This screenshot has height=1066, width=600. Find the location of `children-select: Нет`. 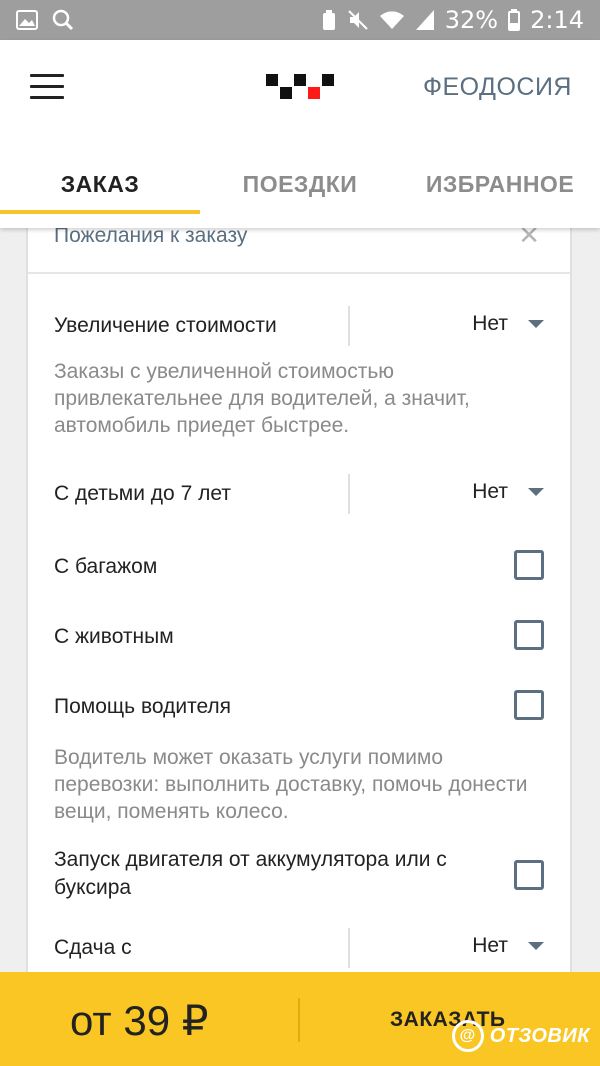

children-select: Нет is located at coordinates (508, 492).